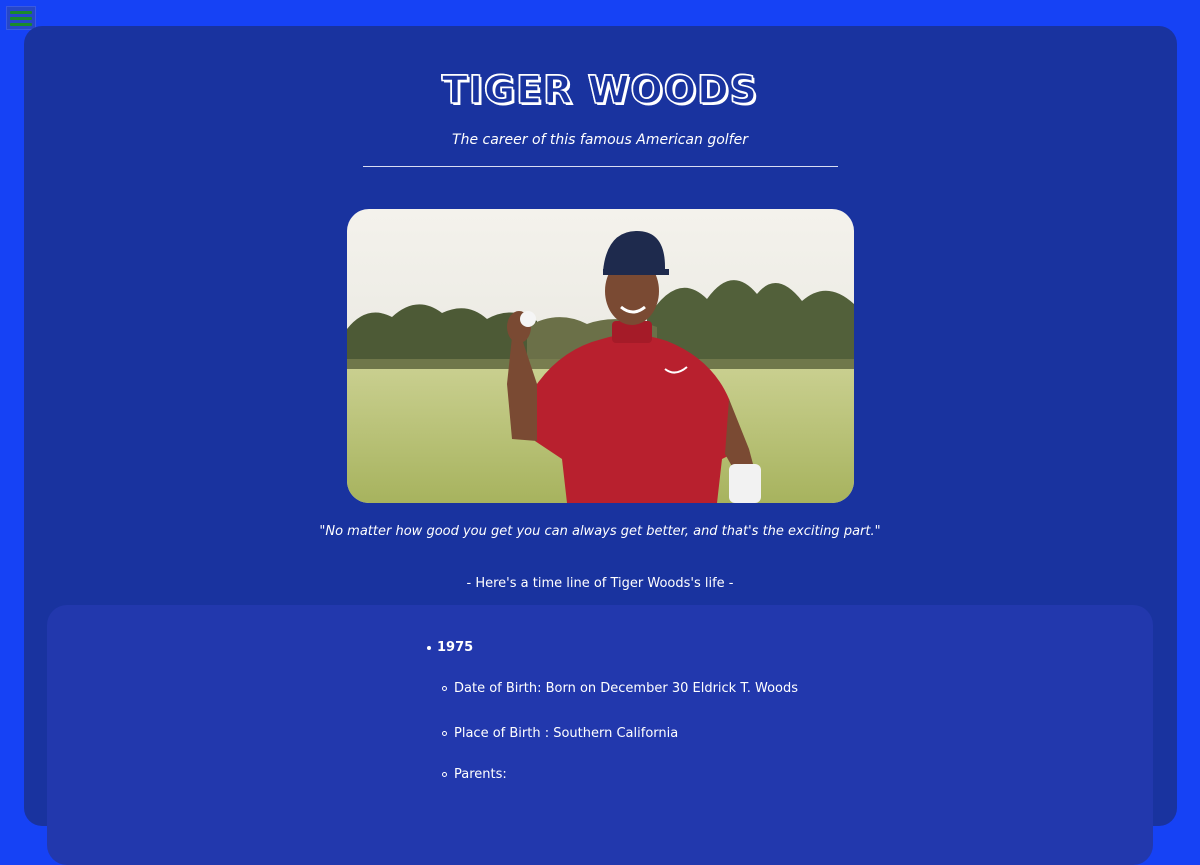 The width and height of the screenshot is (1200, 865). I want to click on timeline-item-text: Place of Birth : Southern California, so click(566, 733).